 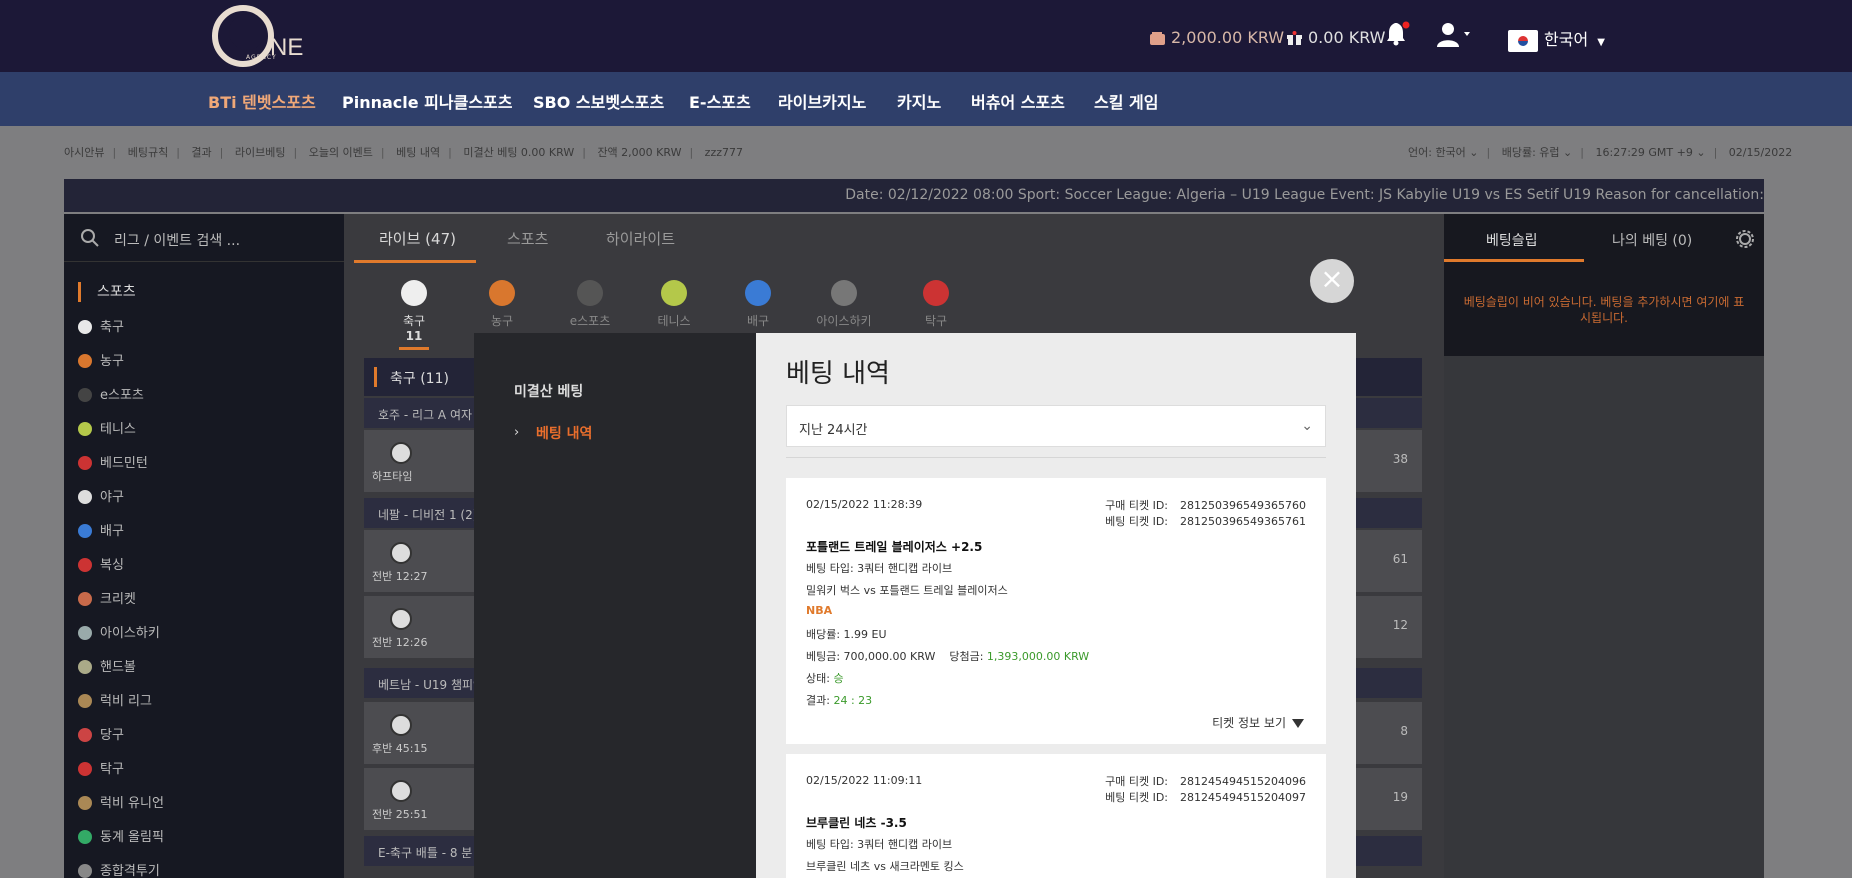 I want to click on logo-subtext: AGENCY, so click(x=261, y=57).